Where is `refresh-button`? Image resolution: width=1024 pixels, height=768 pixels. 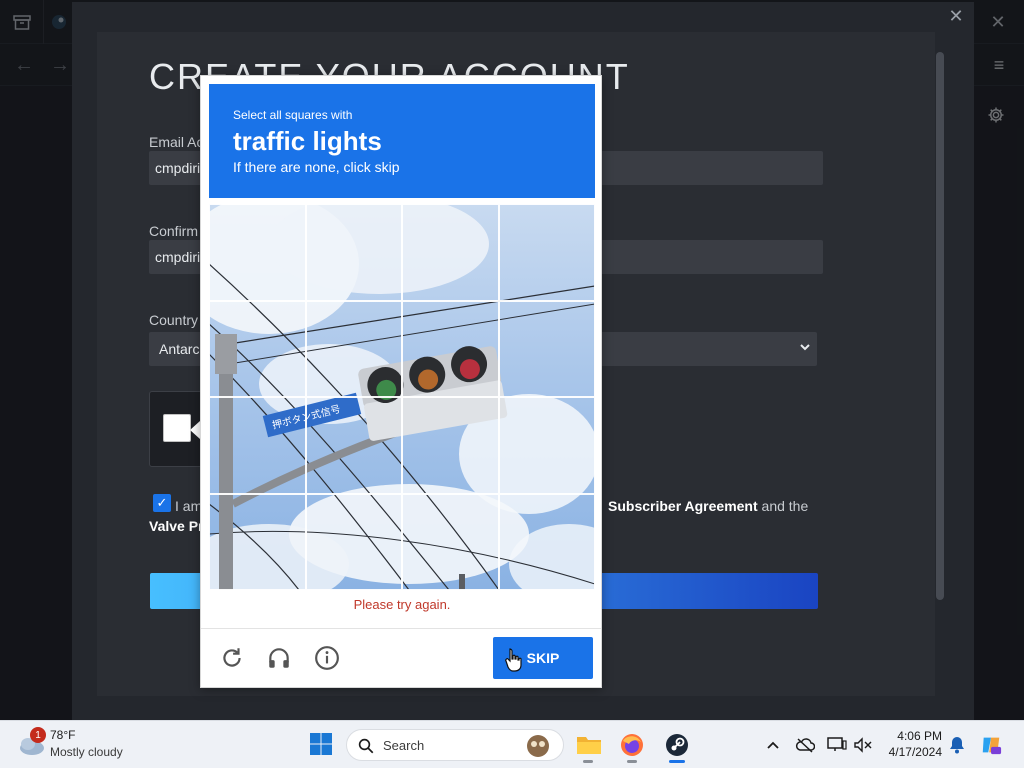 refresh-button is located at coordinates (232, 658).